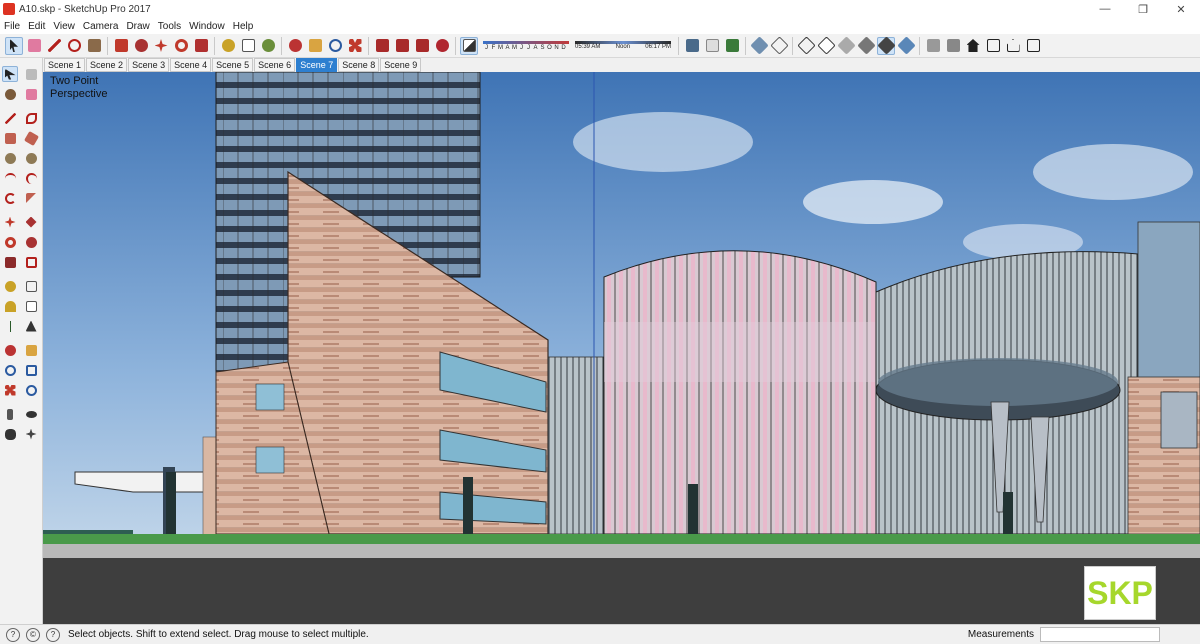 The height and width of the screenshot is (644, 1200). What do you see at coordinates (31, 286) in the screenshot?
I see `dimension-tool` at bounding box center [31, 286].